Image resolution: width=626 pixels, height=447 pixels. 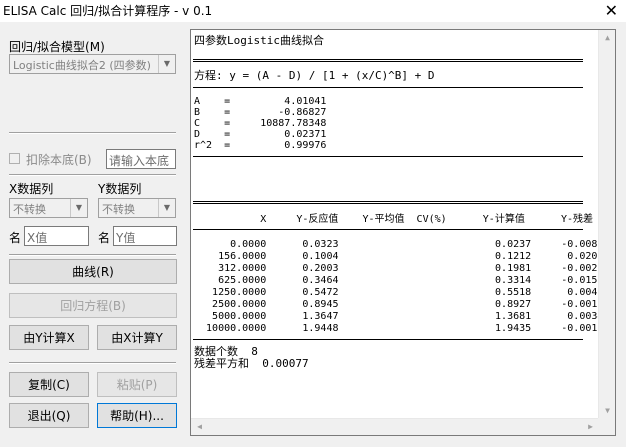 What do you see at coordinates (260, 134) in the screenshot?
I see `param-line: D = 0.02371` at bounding box center [260, 134].